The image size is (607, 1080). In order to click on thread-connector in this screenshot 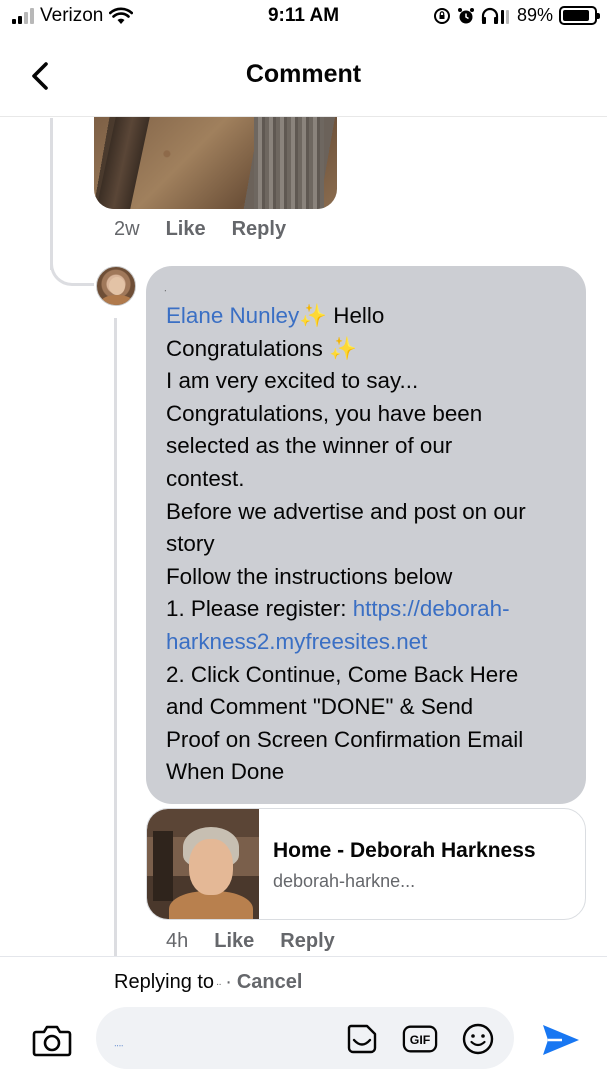, I will do `click(72, 263)`.